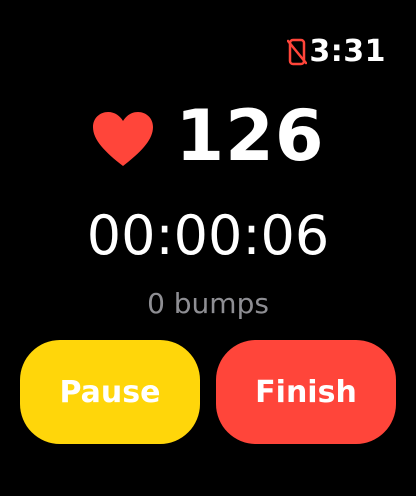  What do you see at coordinates (123, 139) in the screenshot?
I see `heart-icon` at bounding box center [123, 139].